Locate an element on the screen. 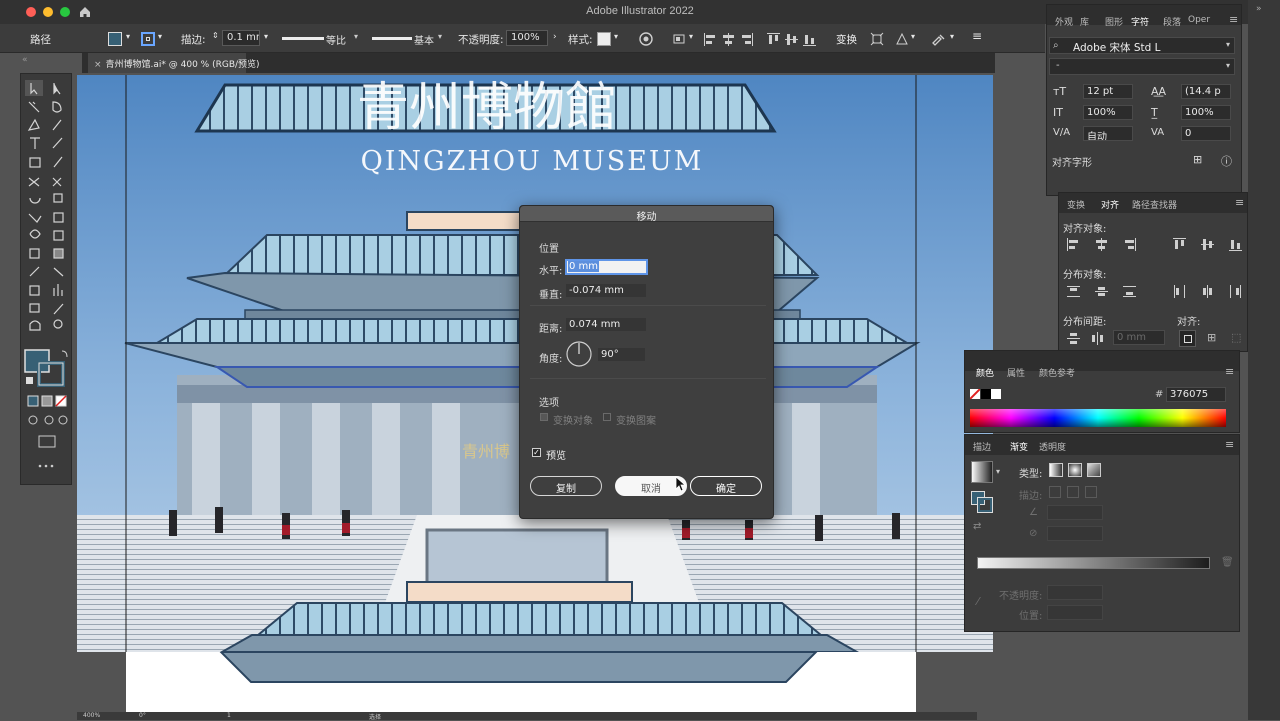  angle-input: 90° is located at coordinates (621, 354).